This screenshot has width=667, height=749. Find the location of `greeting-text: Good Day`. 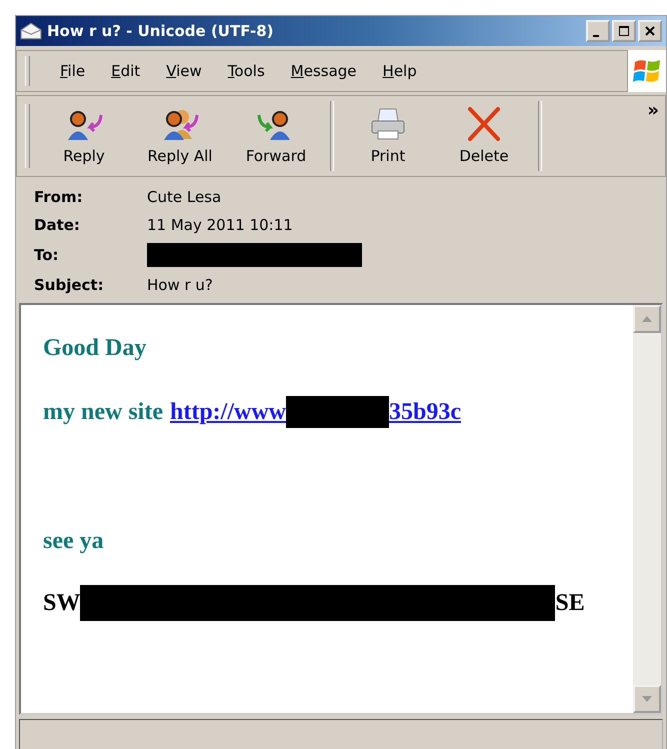

greeting-text: Good Day is located at coordinates (95, 348).